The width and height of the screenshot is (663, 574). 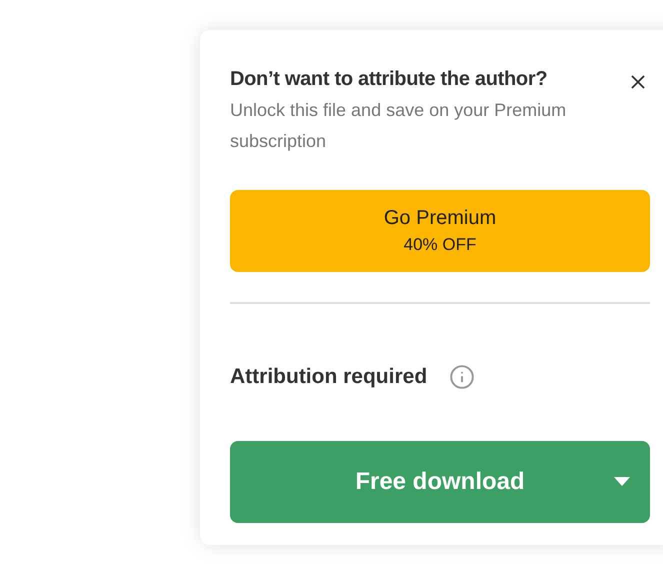 I want to click on info-icon, so click(x=462, y=377).